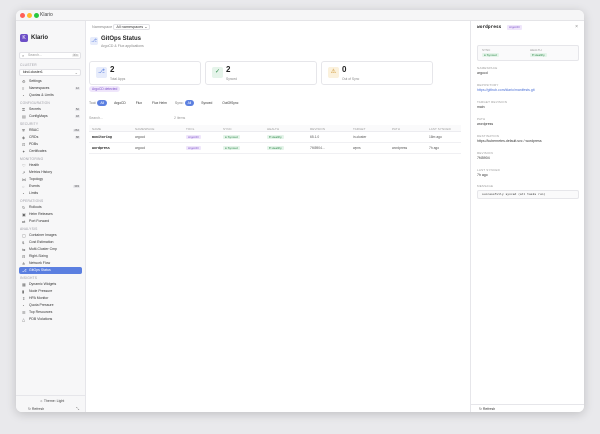 This screenshot has width=600, height=434. I want to click on sidebar-item-secrets: ⚿ Secrets 52, so click(50, 109).